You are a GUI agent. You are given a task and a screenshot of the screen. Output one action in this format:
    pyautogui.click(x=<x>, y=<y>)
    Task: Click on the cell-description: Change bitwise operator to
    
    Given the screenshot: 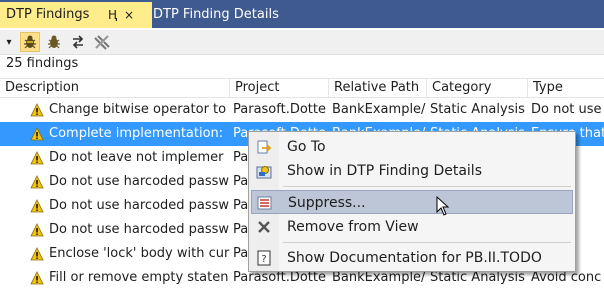 What is the action you would take?
    pyautogui.click(x=138, y=109)
    